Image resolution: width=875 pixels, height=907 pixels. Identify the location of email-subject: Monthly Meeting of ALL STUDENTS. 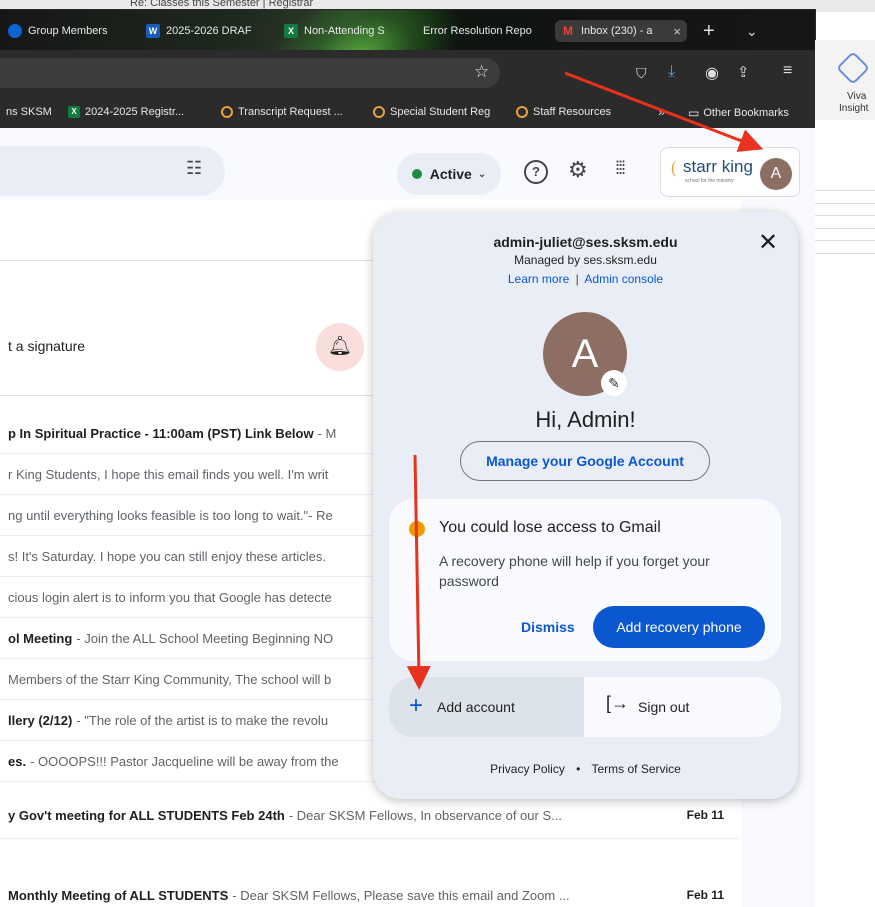
(118, 895).